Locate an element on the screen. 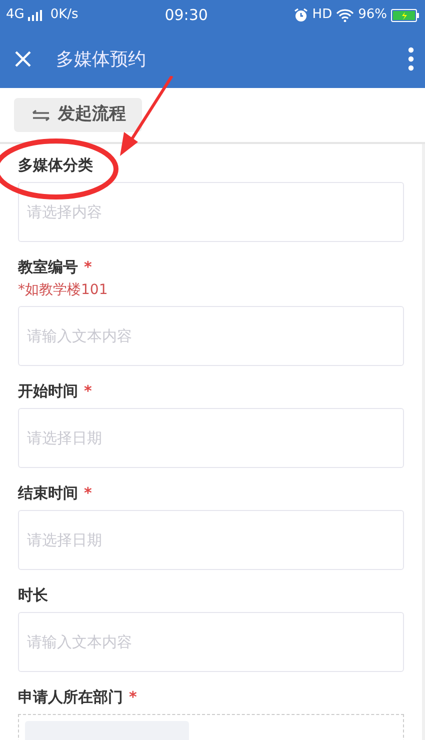 The image size is (425, 740). battery-percent: 96% is located at coordinates (372, 15).